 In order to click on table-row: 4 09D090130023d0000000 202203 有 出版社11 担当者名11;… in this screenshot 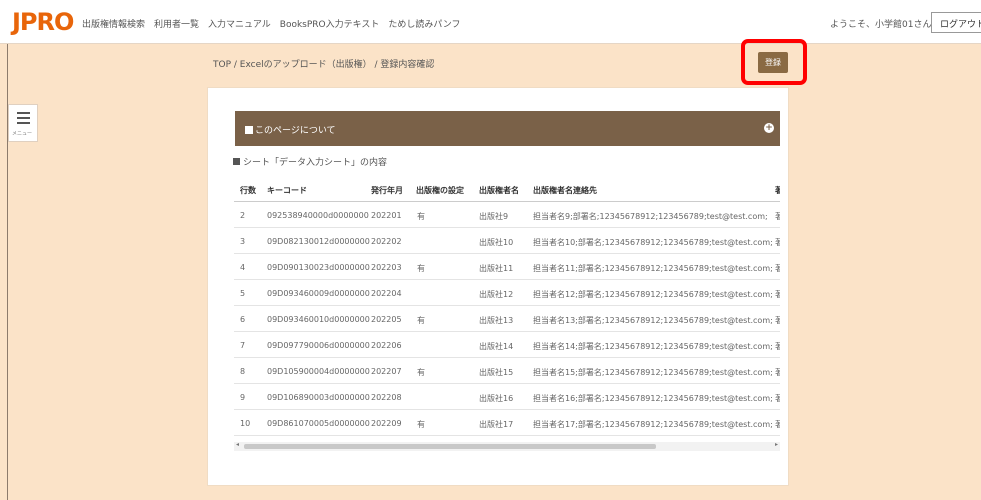, I will do `click(507, 267)`.